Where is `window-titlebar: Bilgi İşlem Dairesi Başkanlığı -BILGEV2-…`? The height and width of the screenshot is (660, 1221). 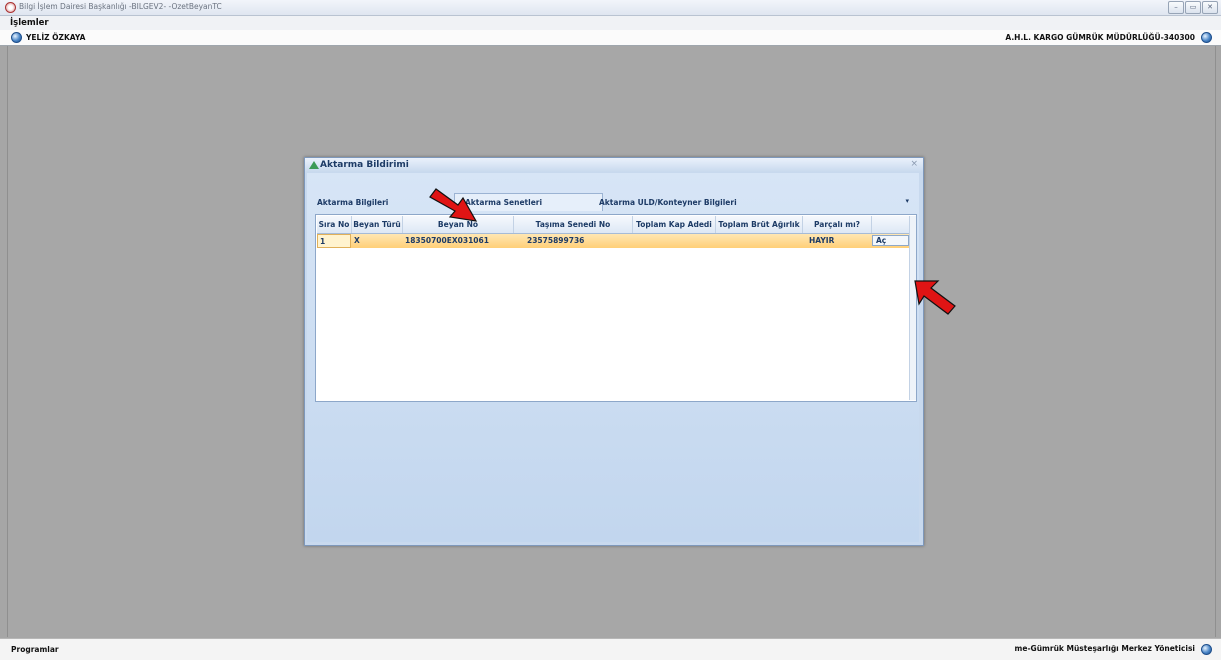 window-titlebar: Bilgi İşlem Dairesi Başkanlığı -BILGEV2-… is located at coordinates (610, 8).